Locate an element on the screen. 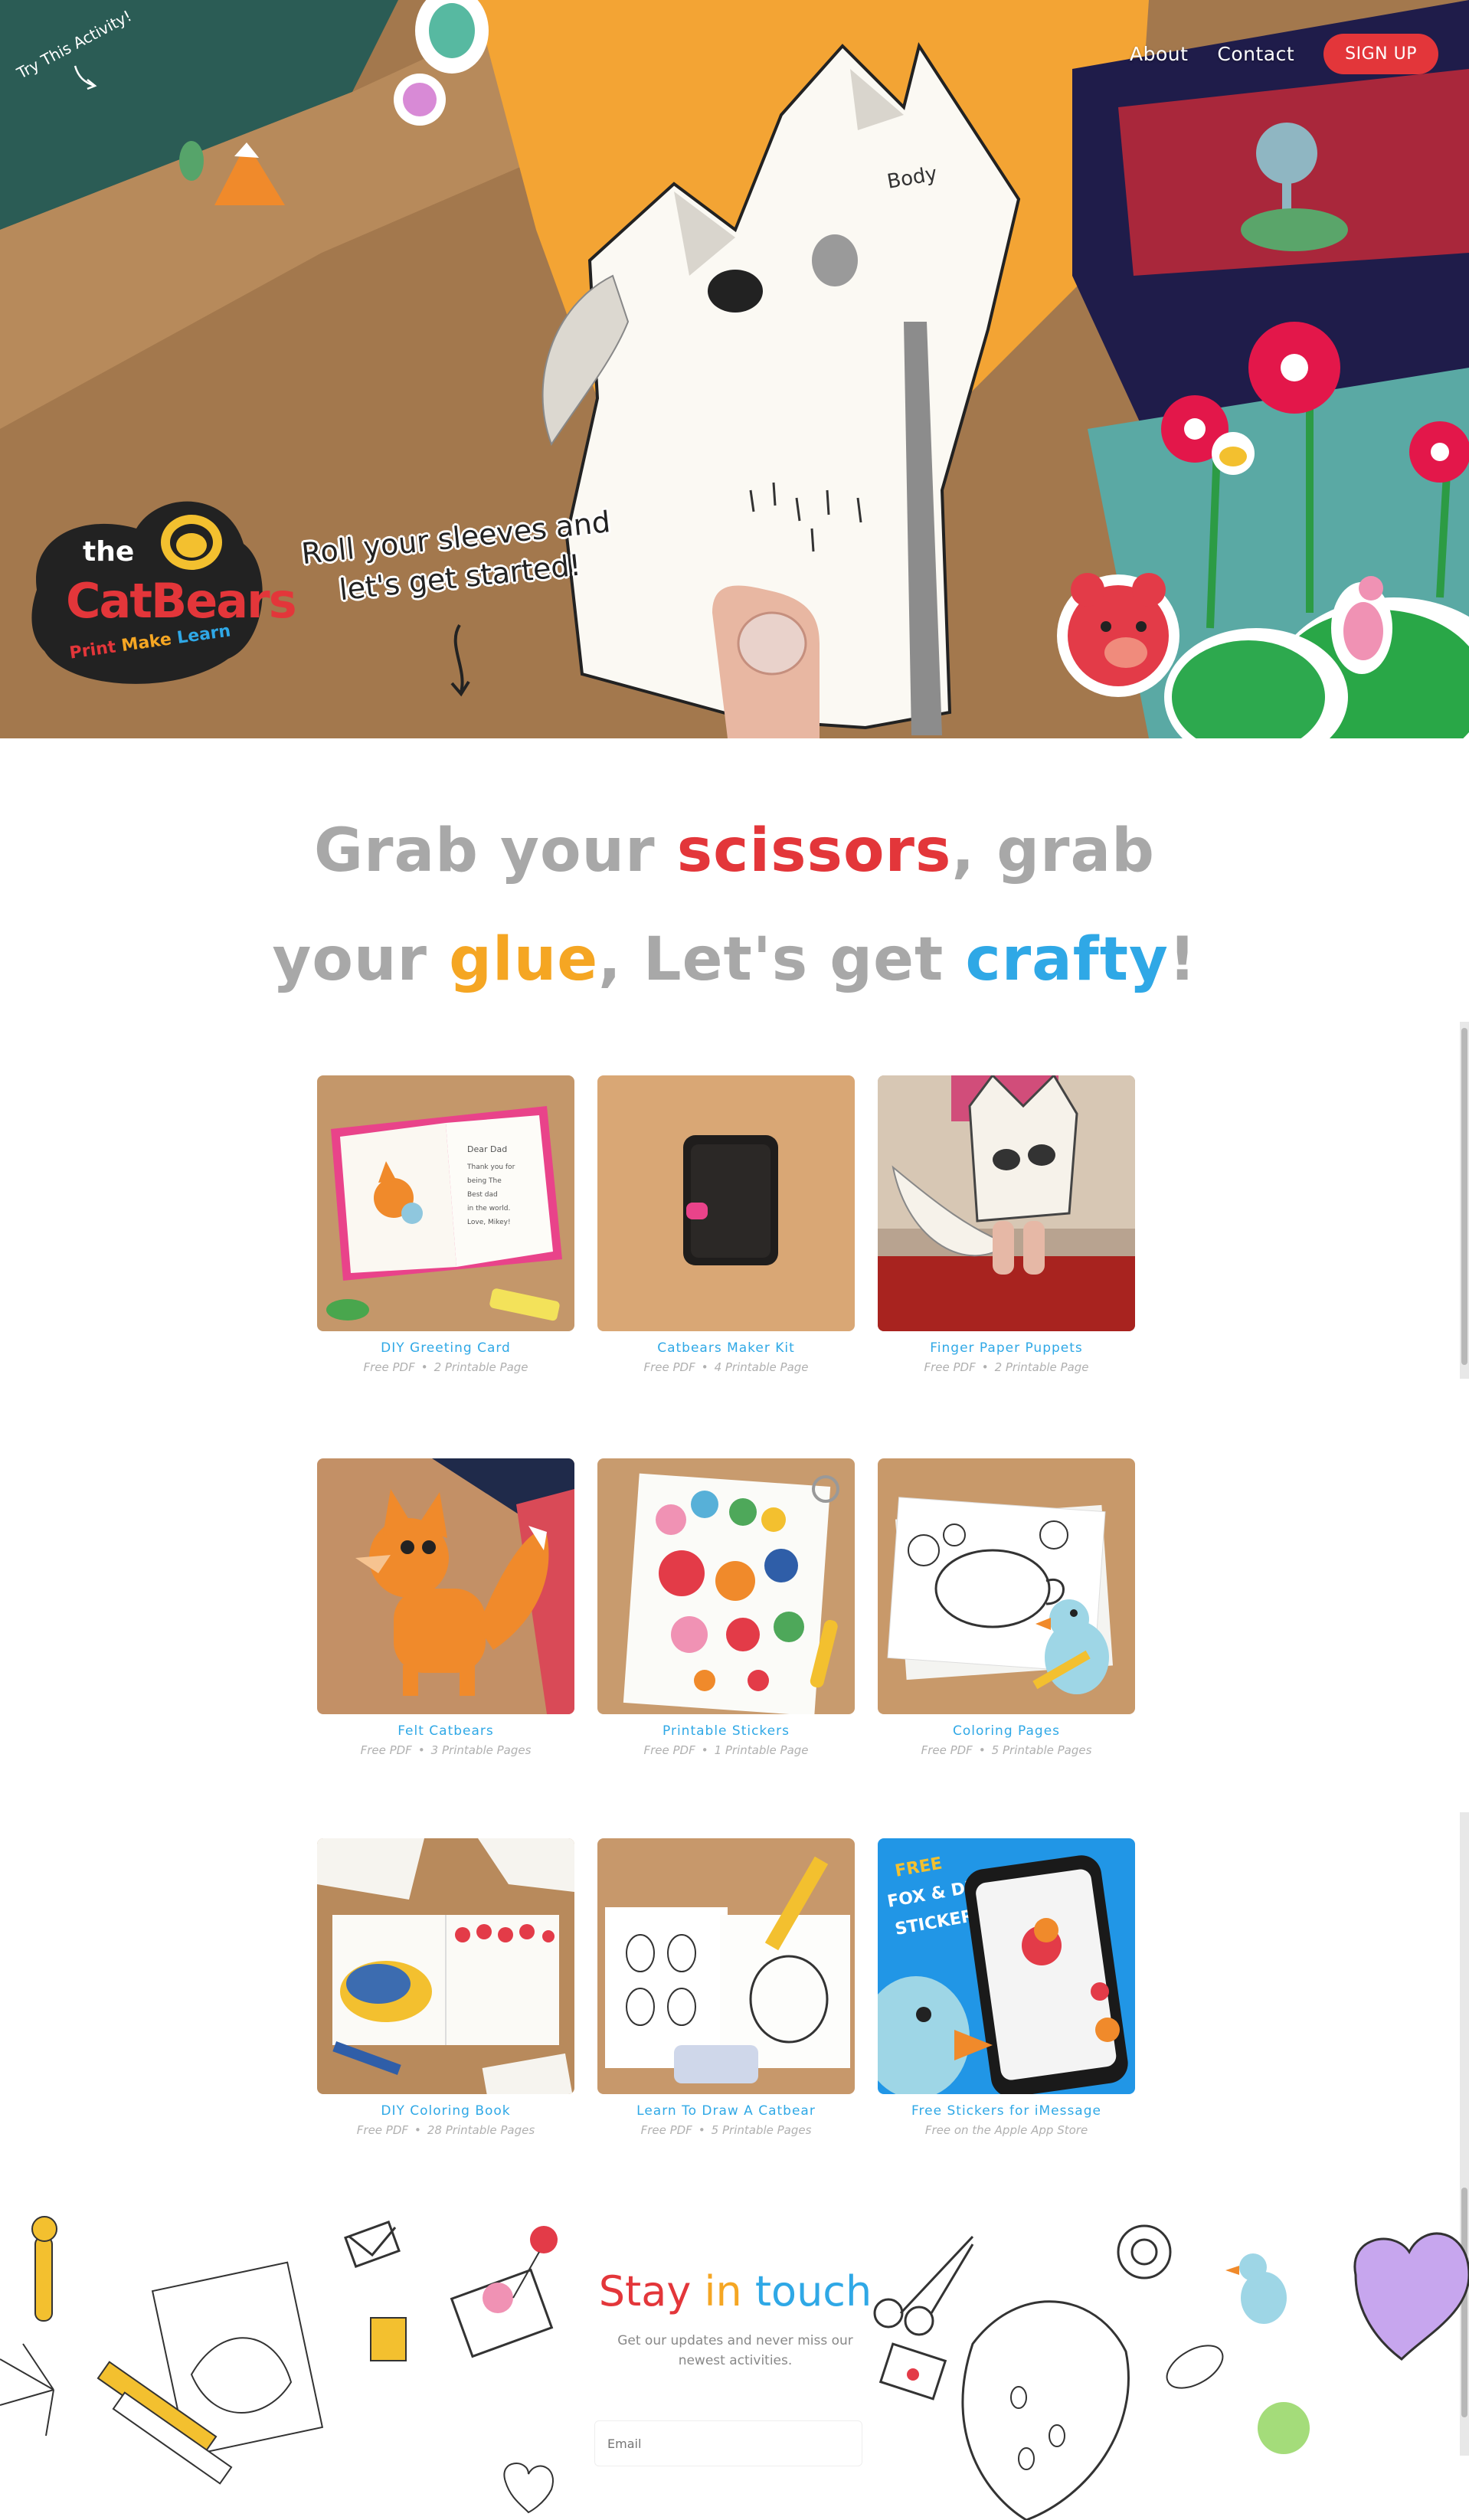  activity-title: Felt Catbears is located at coordinates (446, 1731).